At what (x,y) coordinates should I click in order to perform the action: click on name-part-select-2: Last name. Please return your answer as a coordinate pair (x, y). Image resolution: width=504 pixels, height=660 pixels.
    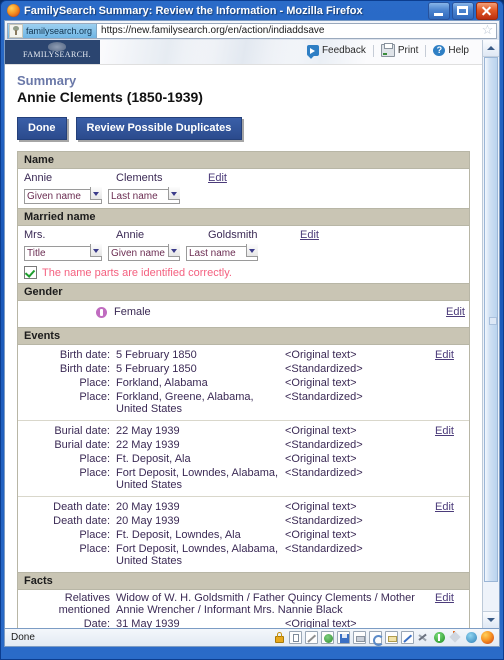
    Looking at the image, I should click on (144, 196).